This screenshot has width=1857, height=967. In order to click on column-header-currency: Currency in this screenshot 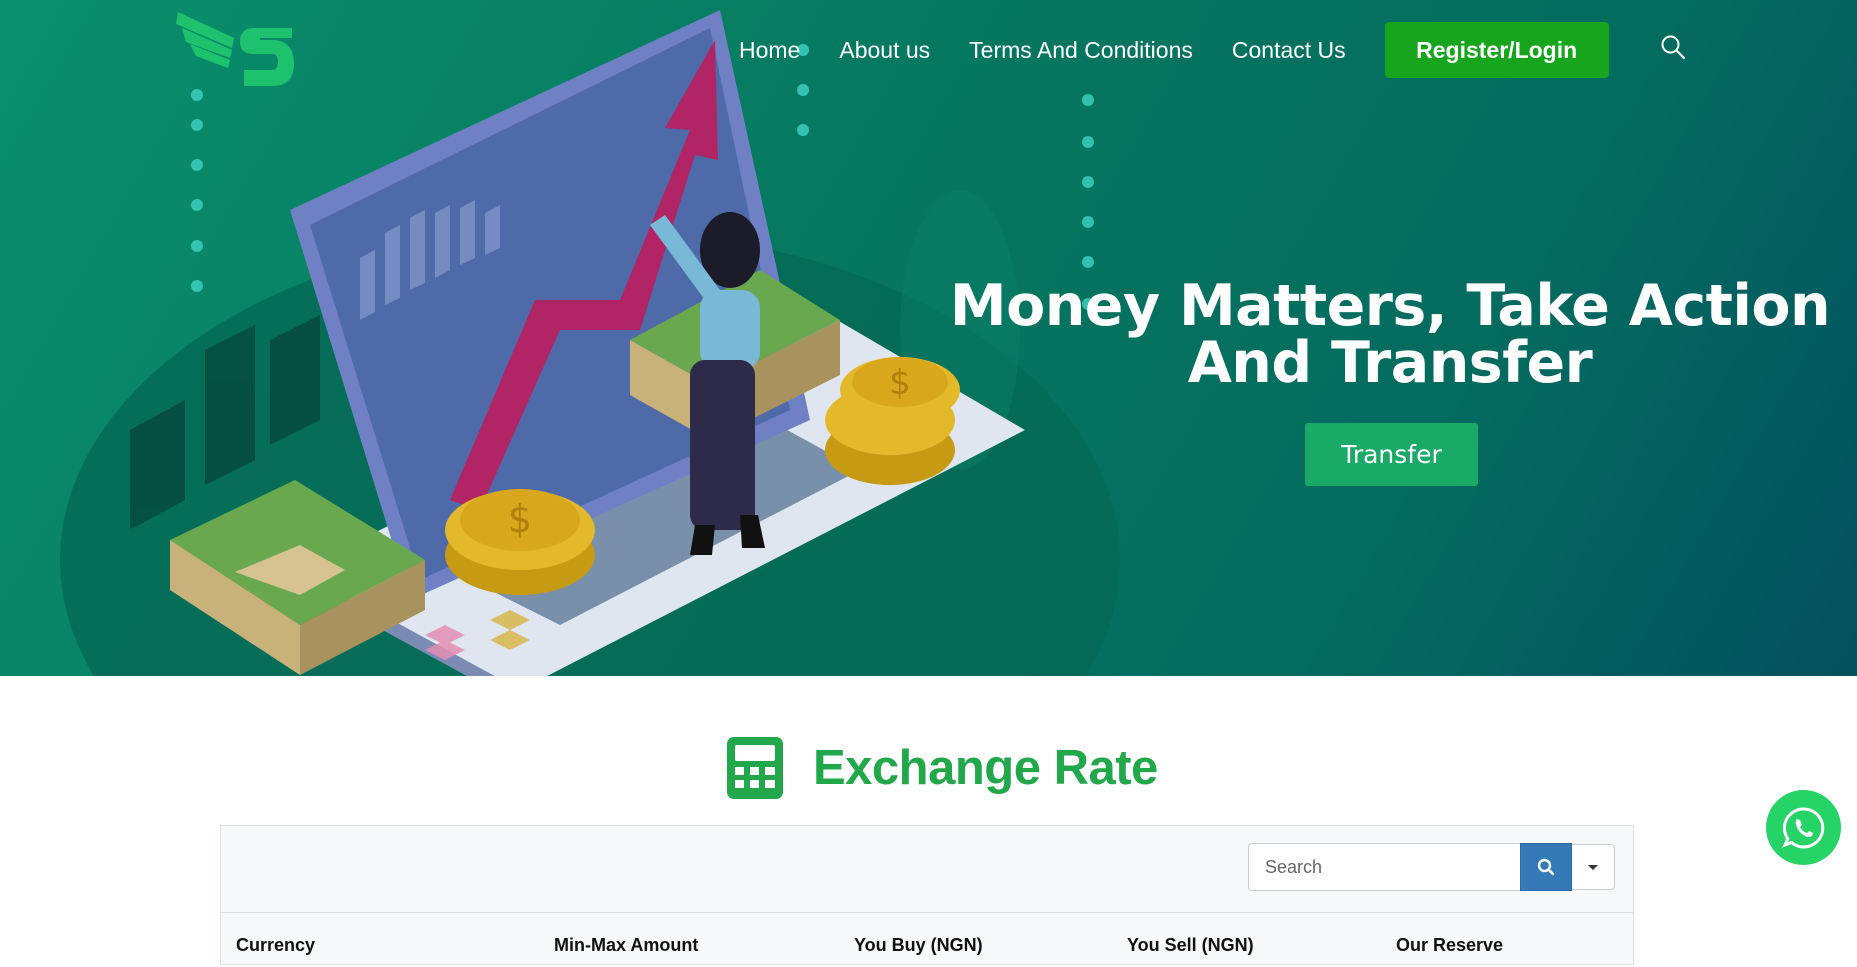, I will do `click(275, 945)`.